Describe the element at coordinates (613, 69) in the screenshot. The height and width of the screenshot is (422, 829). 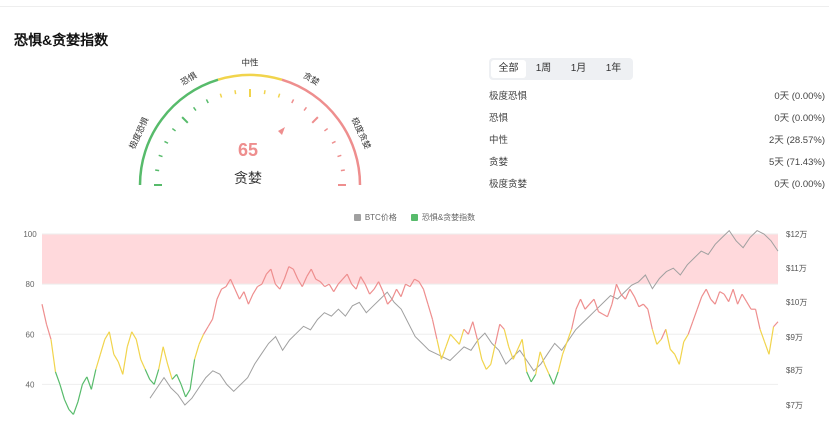
I see `tab-1-year: 1年` at that location.